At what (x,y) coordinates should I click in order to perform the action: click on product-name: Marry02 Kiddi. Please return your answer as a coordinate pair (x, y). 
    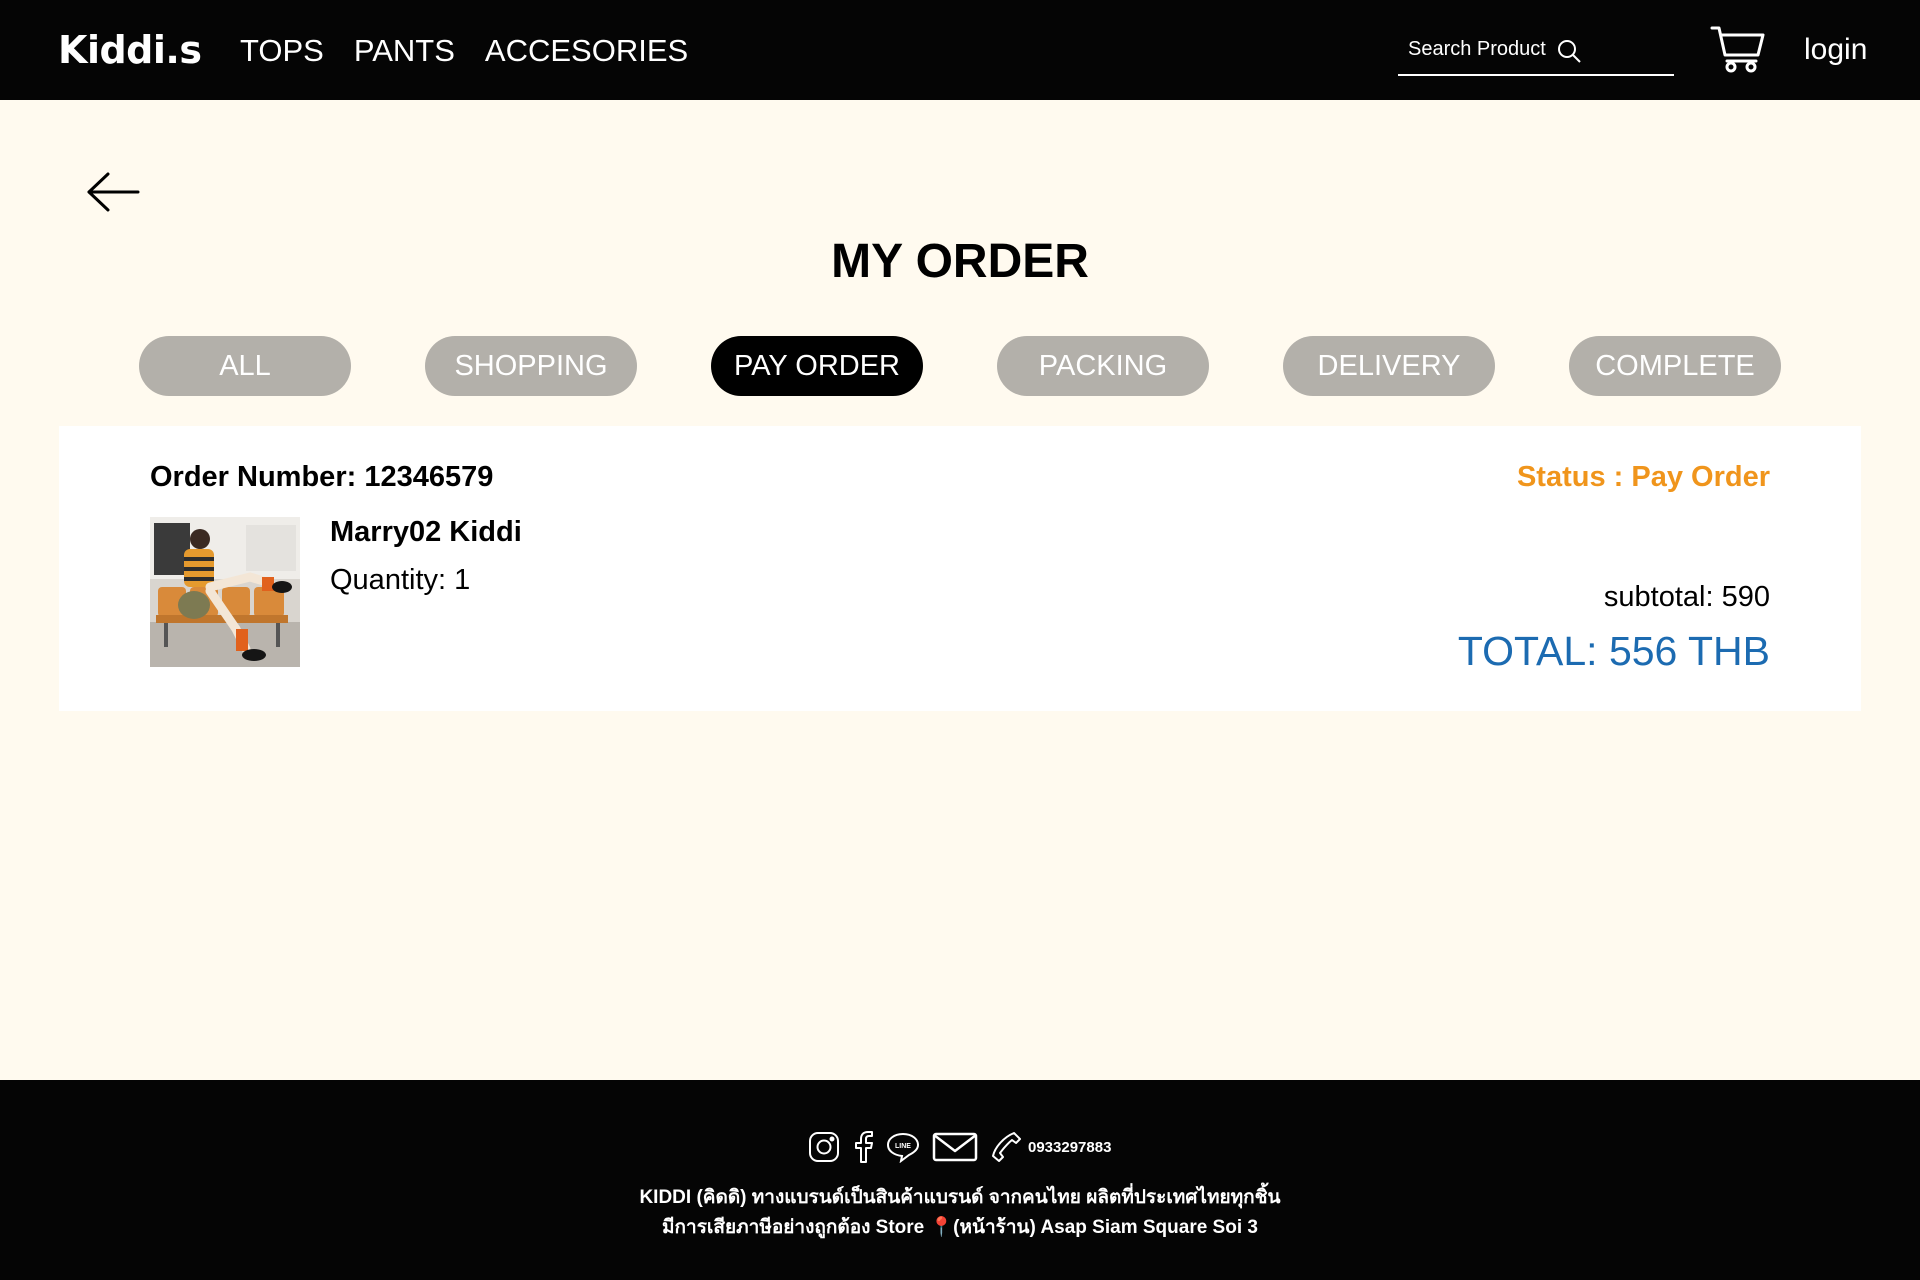
    Looking at the image, I should click on (426, 532).